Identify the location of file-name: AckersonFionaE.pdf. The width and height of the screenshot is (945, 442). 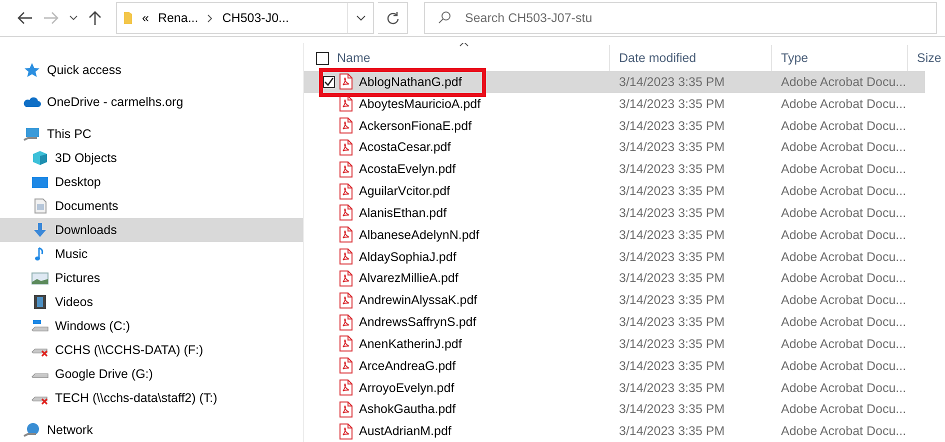
(415, 125).